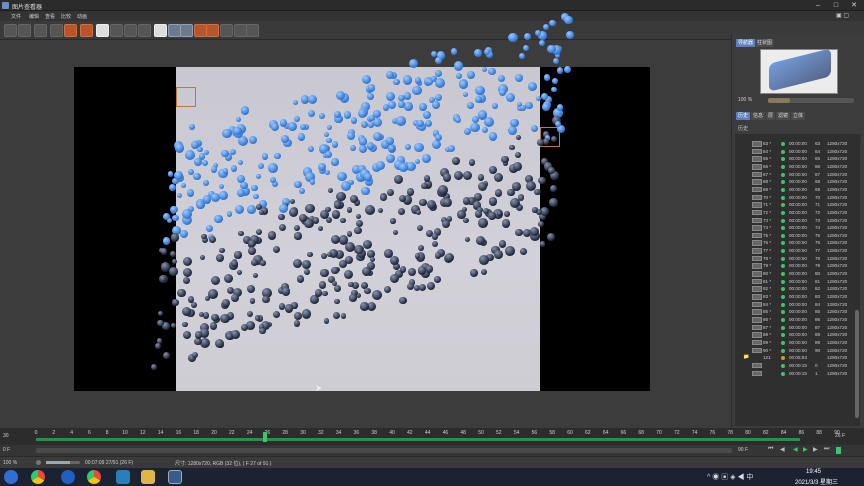 This screenshot has height=486, width=864. What do you see at coordinates (252, 30) in the screenshot?
I see `tools-icon` at bounding box center [252, 30].